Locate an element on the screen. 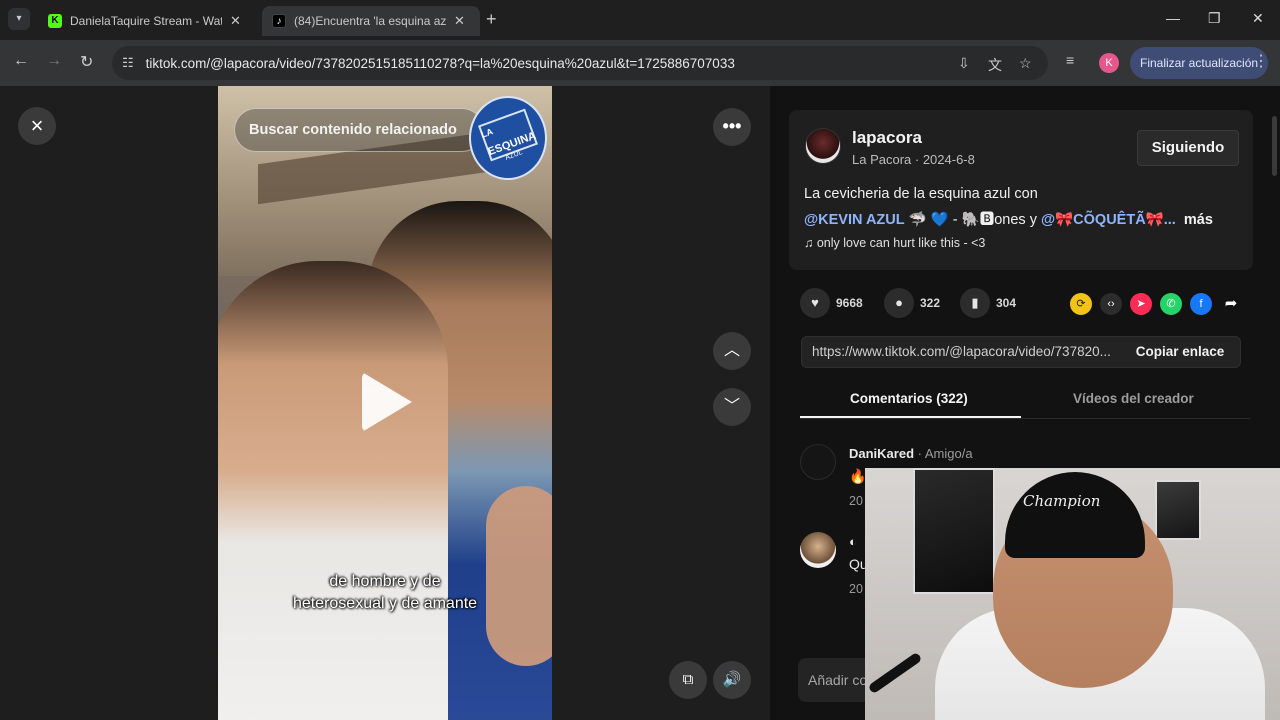  active-tab-indicator is located at coordinates (910, 417).